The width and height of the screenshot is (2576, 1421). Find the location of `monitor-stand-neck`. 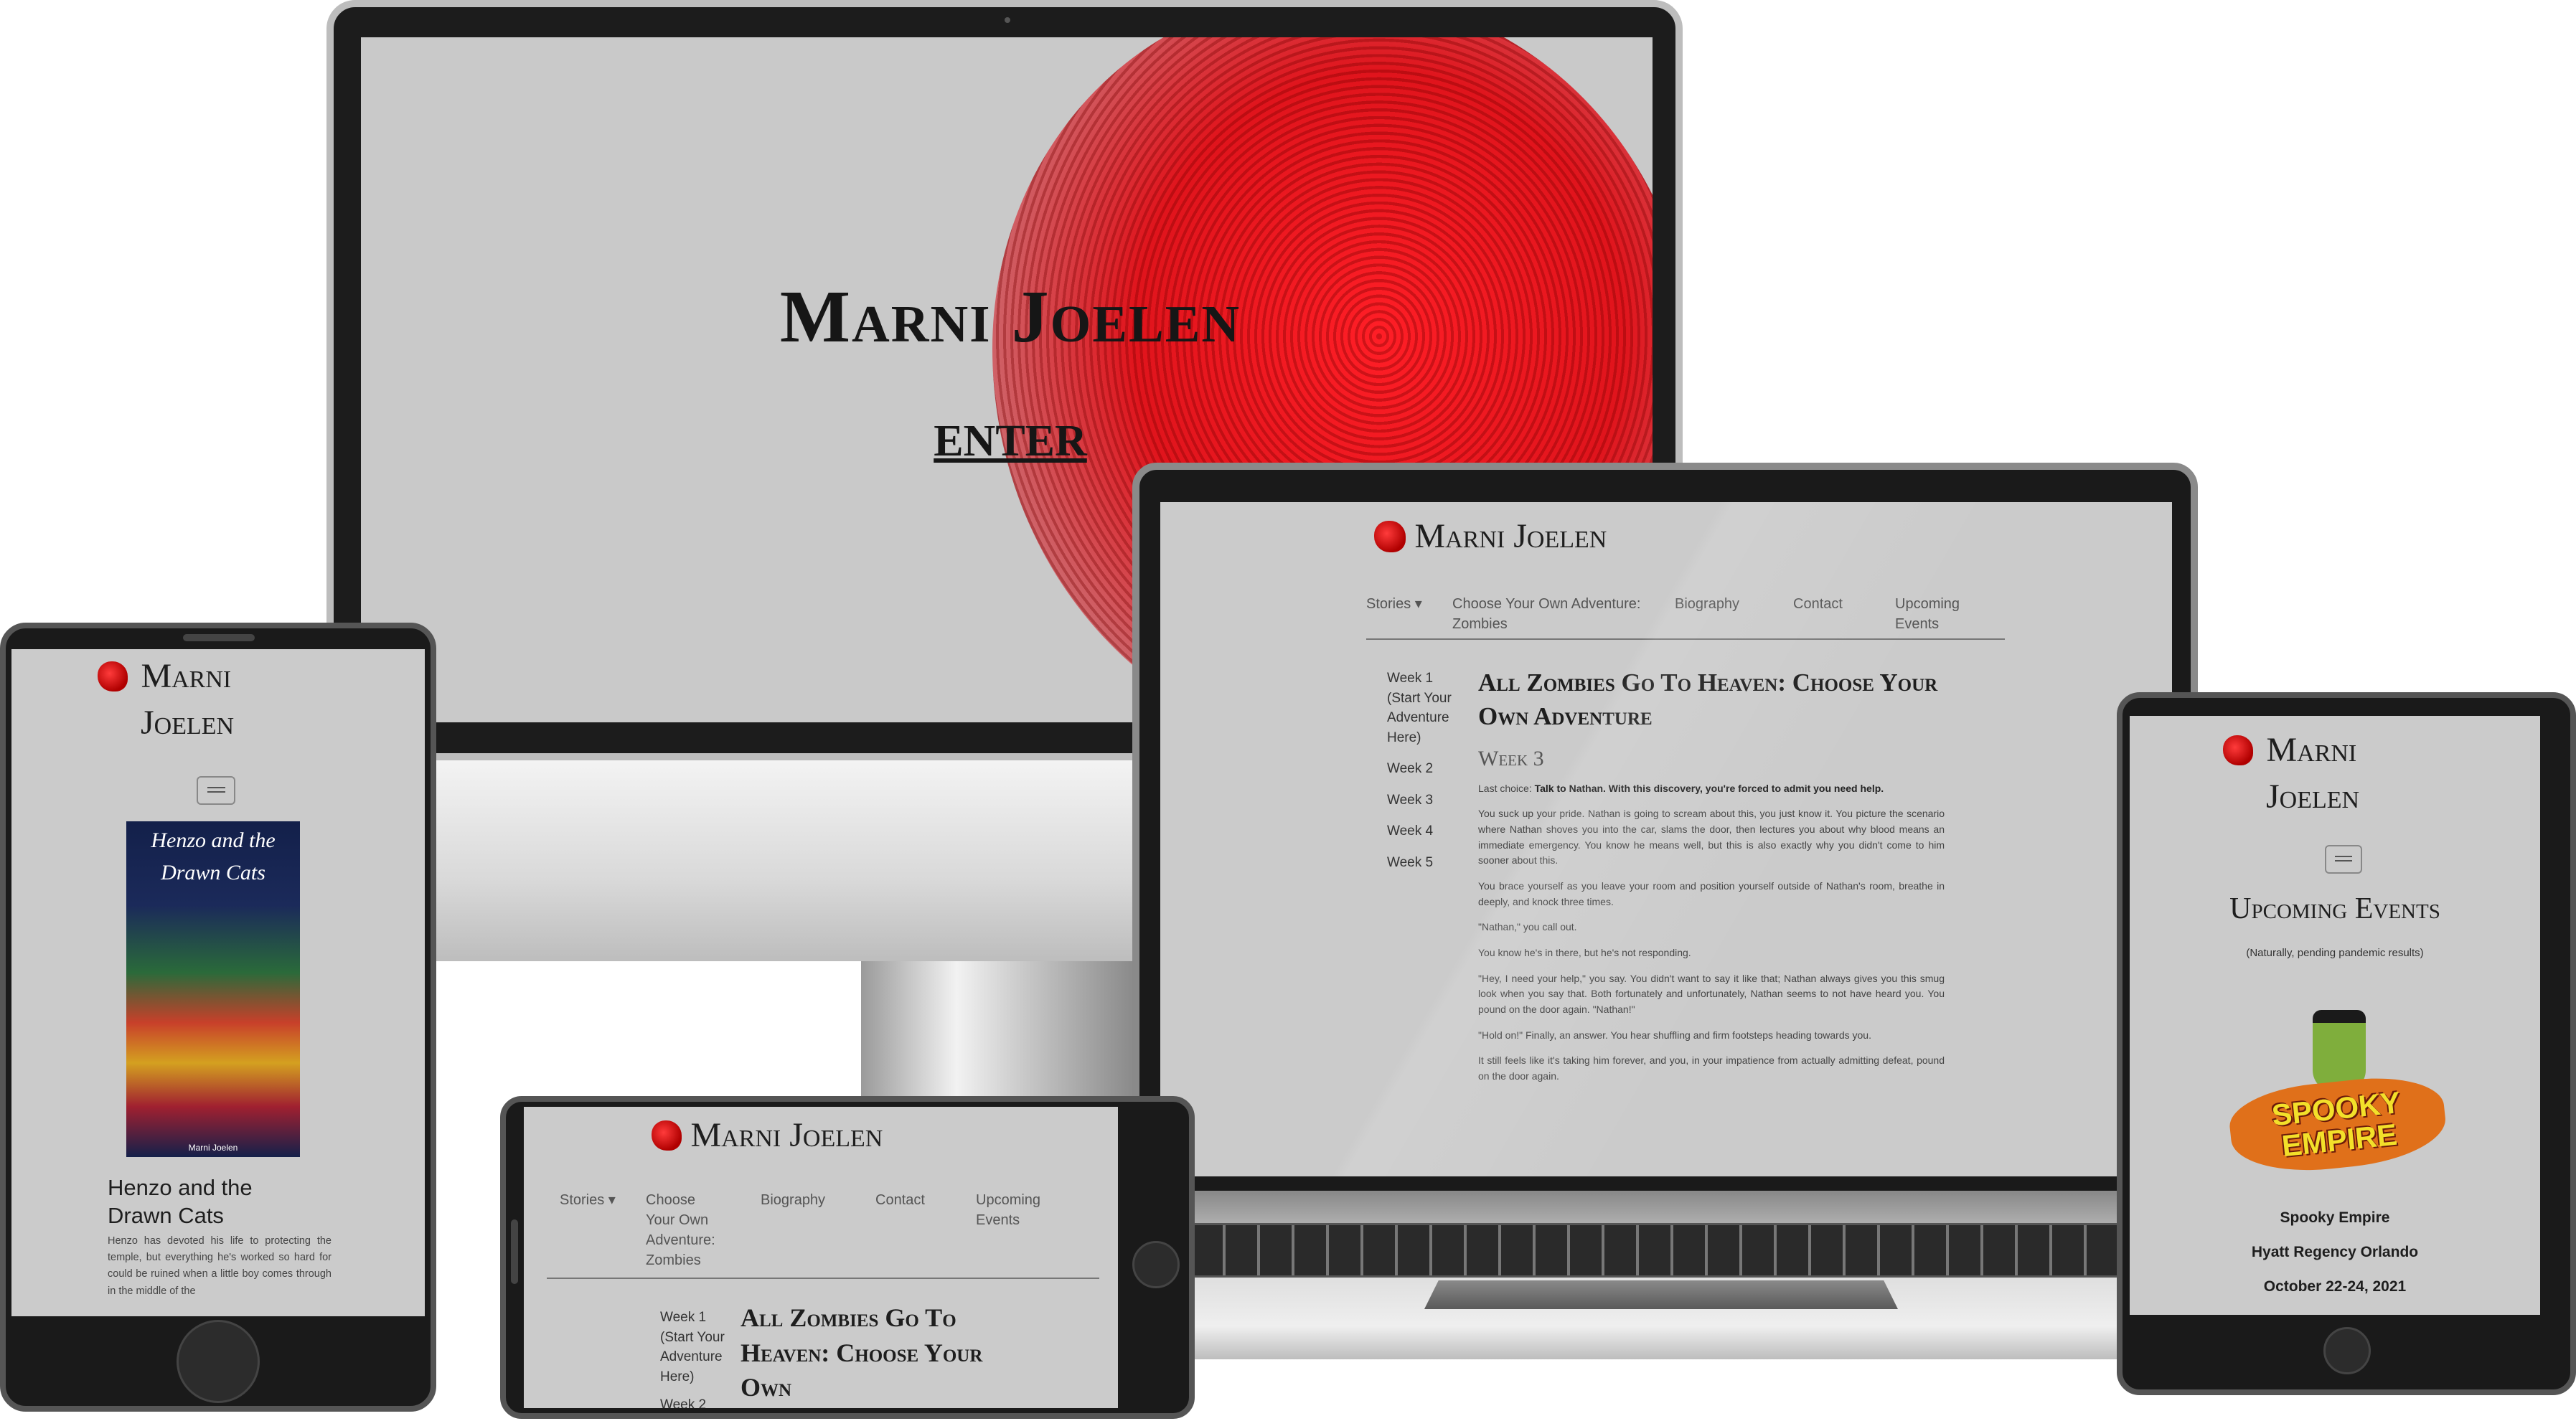

monitor-stand-neck is located at coordinates (997, 1033).